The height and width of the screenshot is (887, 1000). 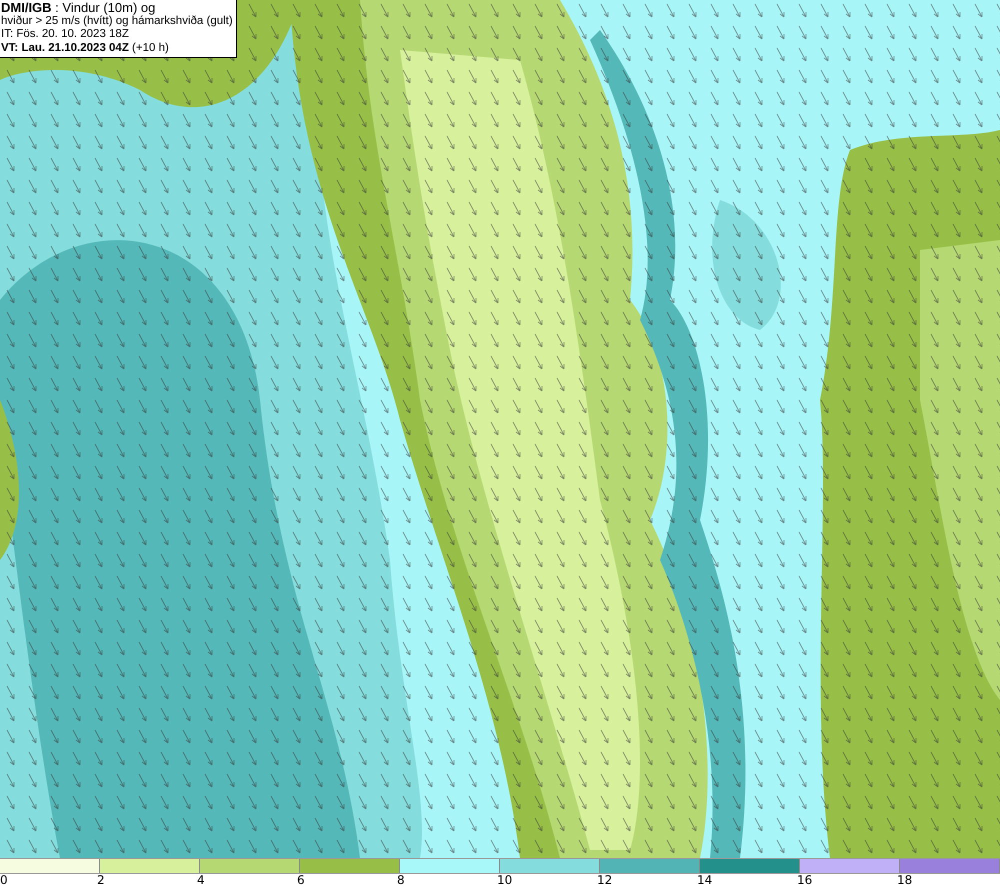 I want to click on scale-label: 0, so click(x=4, y=880).